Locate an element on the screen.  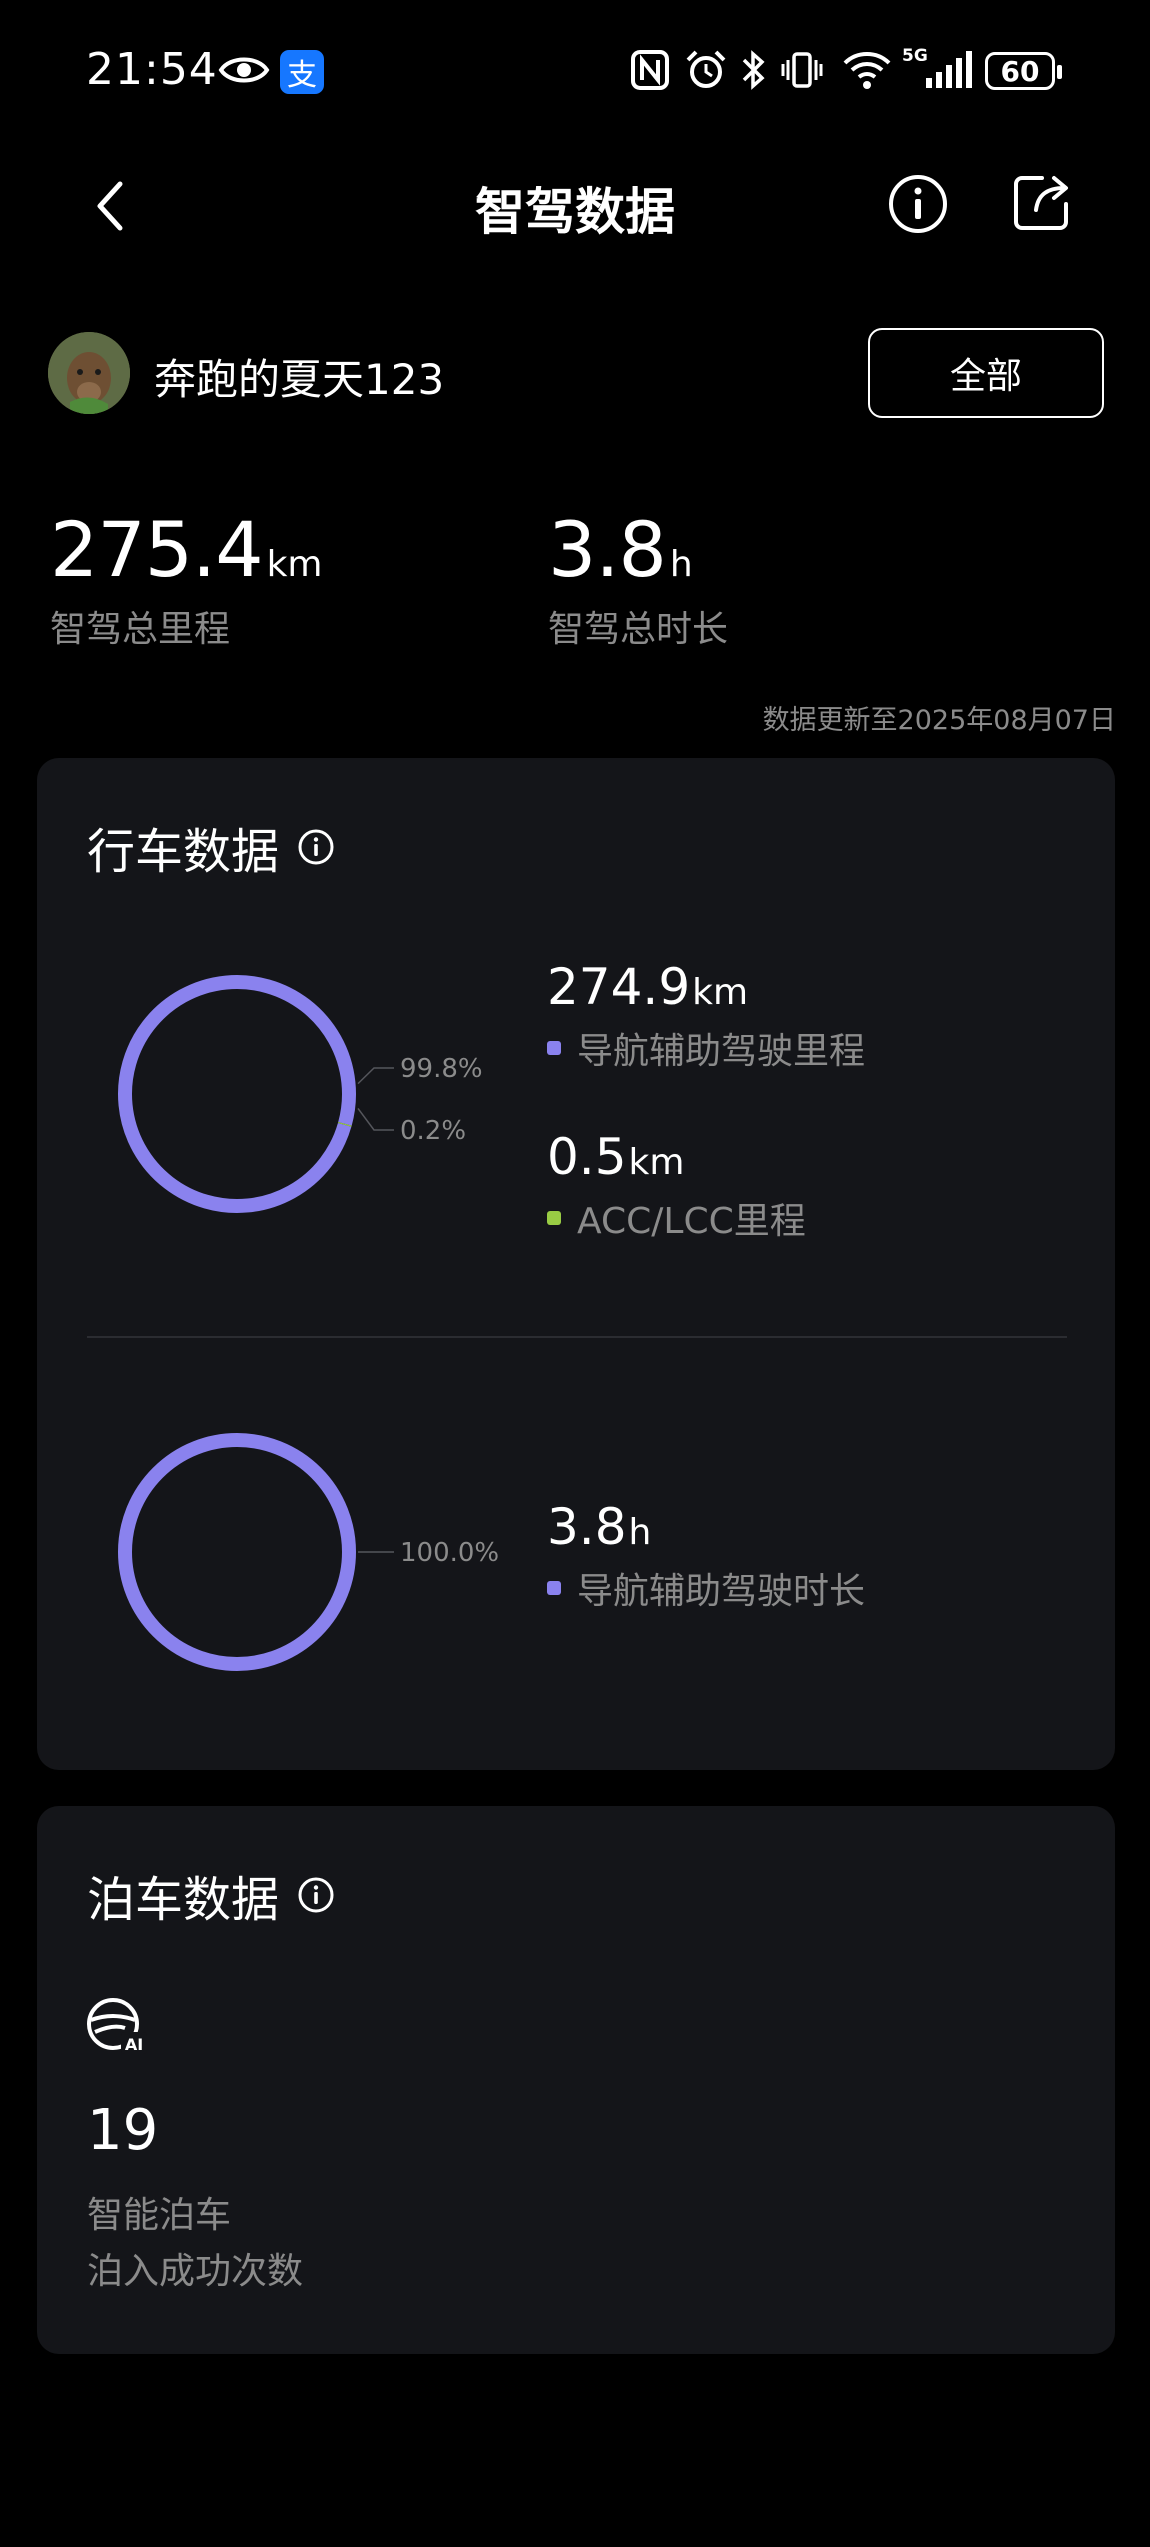
acc-distance-legend-dot is located at coordinates (554, 1218).